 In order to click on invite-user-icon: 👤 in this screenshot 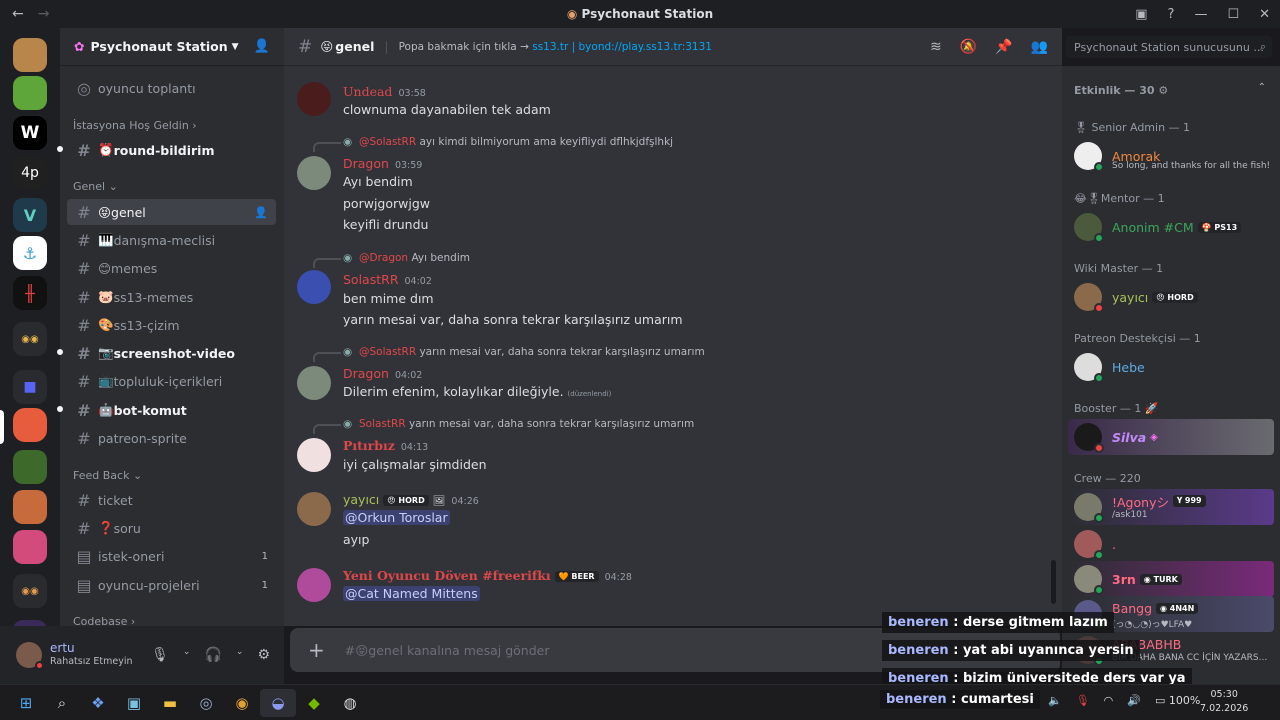, I will do `click(262, 46)`.